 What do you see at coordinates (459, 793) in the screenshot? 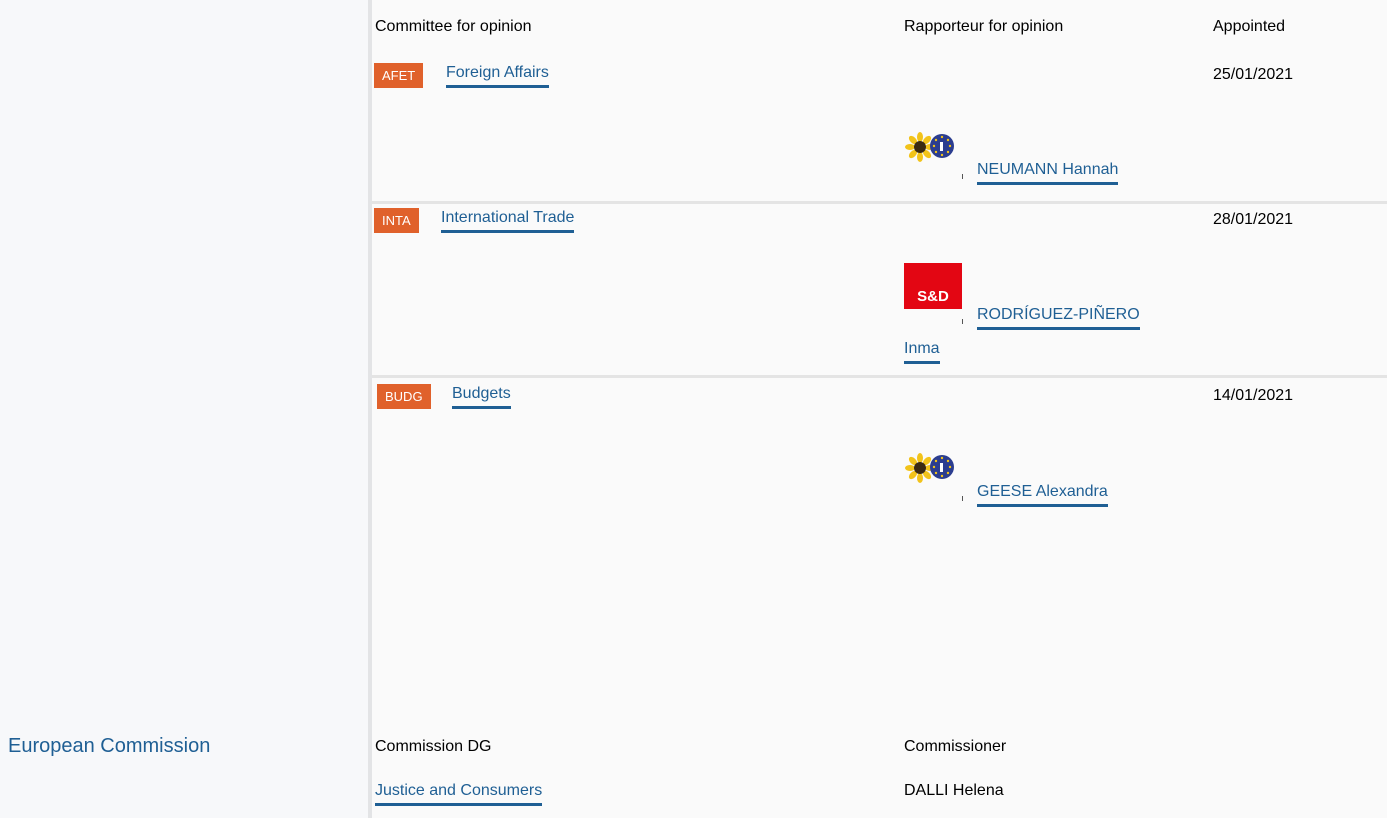
I see `commission-dg-link: Justice and Consumers` at bounding box center [459, 793].